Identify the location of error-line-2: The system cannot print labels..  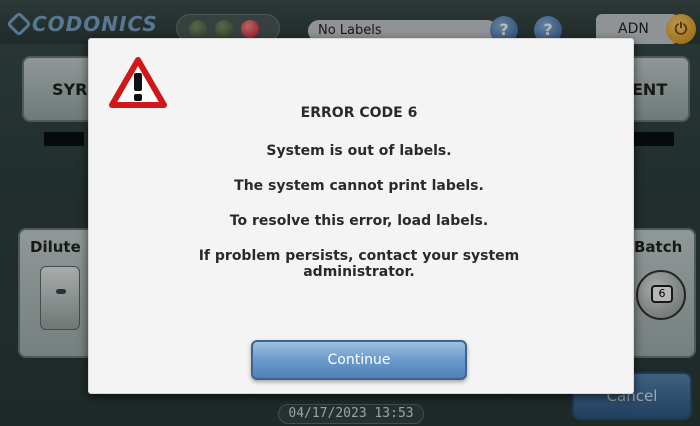
(359, 186).